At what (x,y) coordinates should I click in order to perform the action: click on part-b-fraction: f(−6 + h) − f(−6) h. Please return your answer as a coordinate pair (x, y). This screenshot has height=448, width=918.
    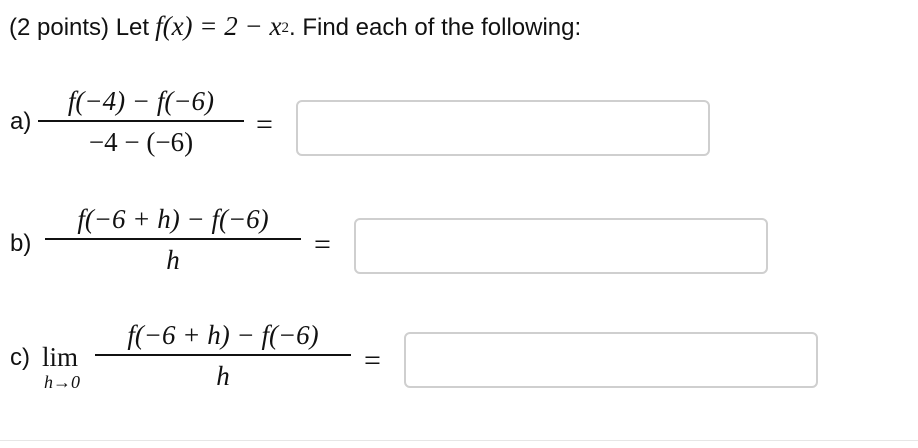
    Looking at the image, I should click on (173, 239).